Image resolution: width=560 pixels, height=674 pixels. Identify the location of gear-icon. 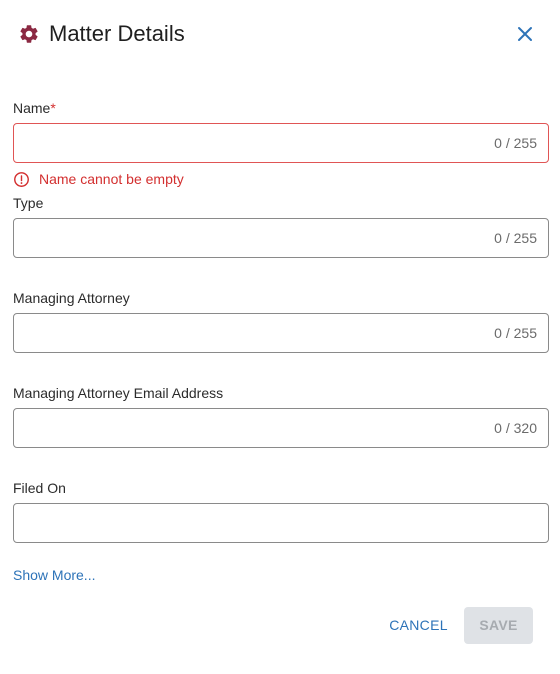
(29, 34).